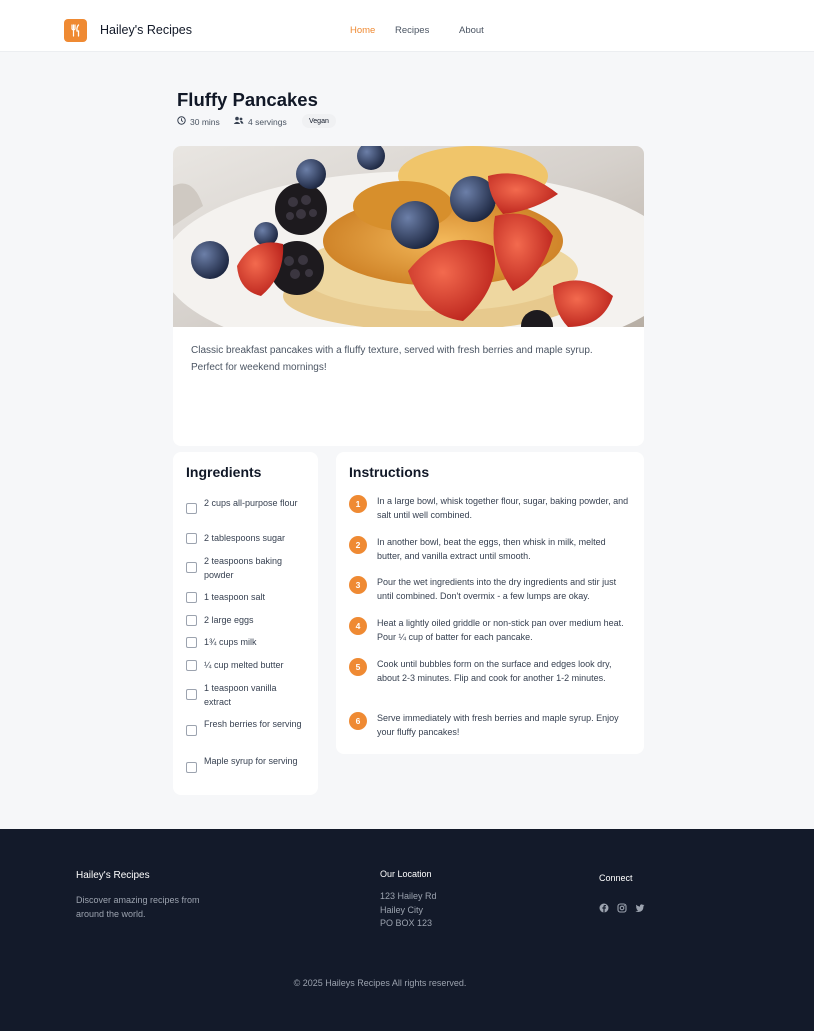 Image resolution: width=814 pixels, height=1031 pixels. What do you see at coordinates (402, 910) in the screenshot?
I see `address-line: Hailey City` at bounding box center [402, 910].